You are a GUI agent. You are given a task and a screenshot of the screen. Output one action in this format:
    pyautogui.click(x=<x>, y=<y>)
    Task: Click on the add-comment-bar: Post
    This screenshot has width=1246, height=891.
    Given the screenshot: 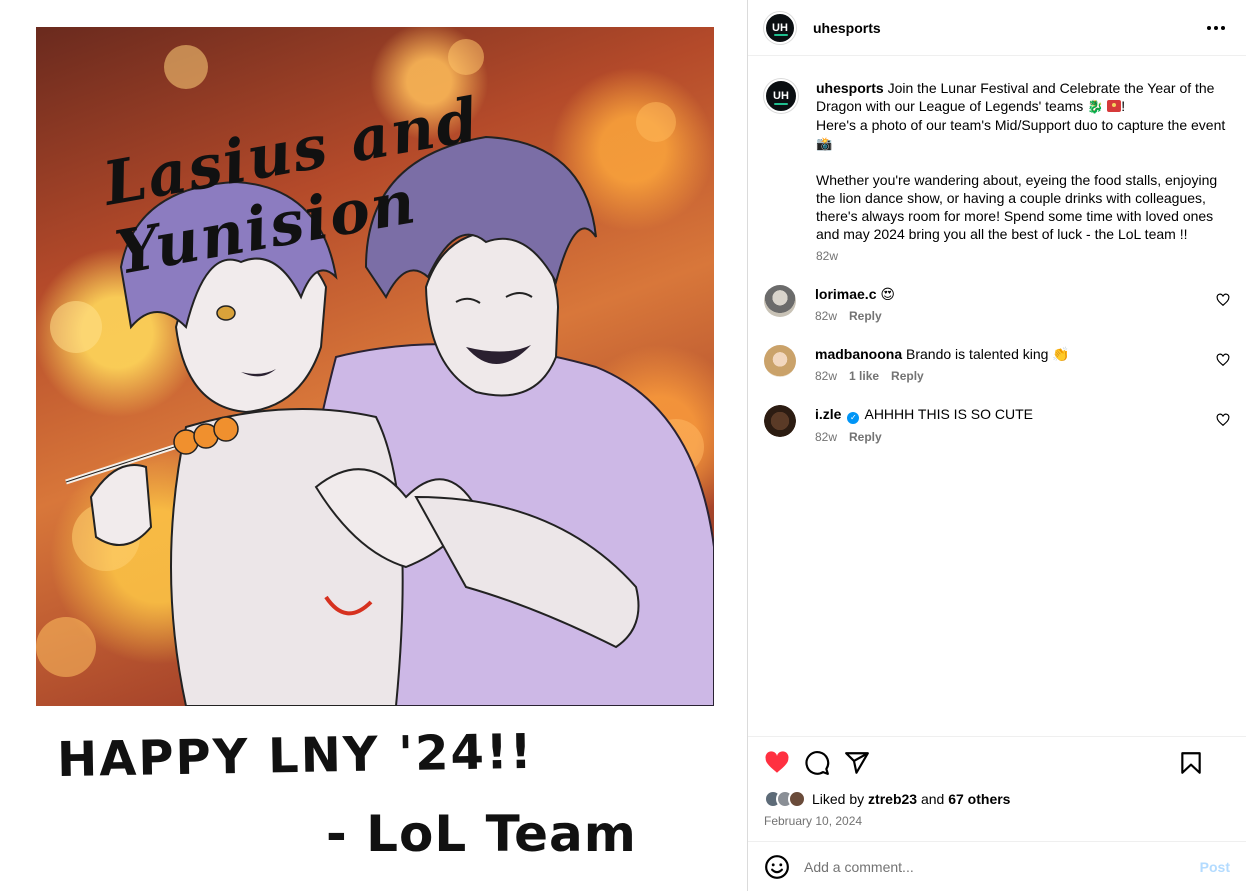 What is the action you would take?
    pyautogui.click(x=997, y=866)
    